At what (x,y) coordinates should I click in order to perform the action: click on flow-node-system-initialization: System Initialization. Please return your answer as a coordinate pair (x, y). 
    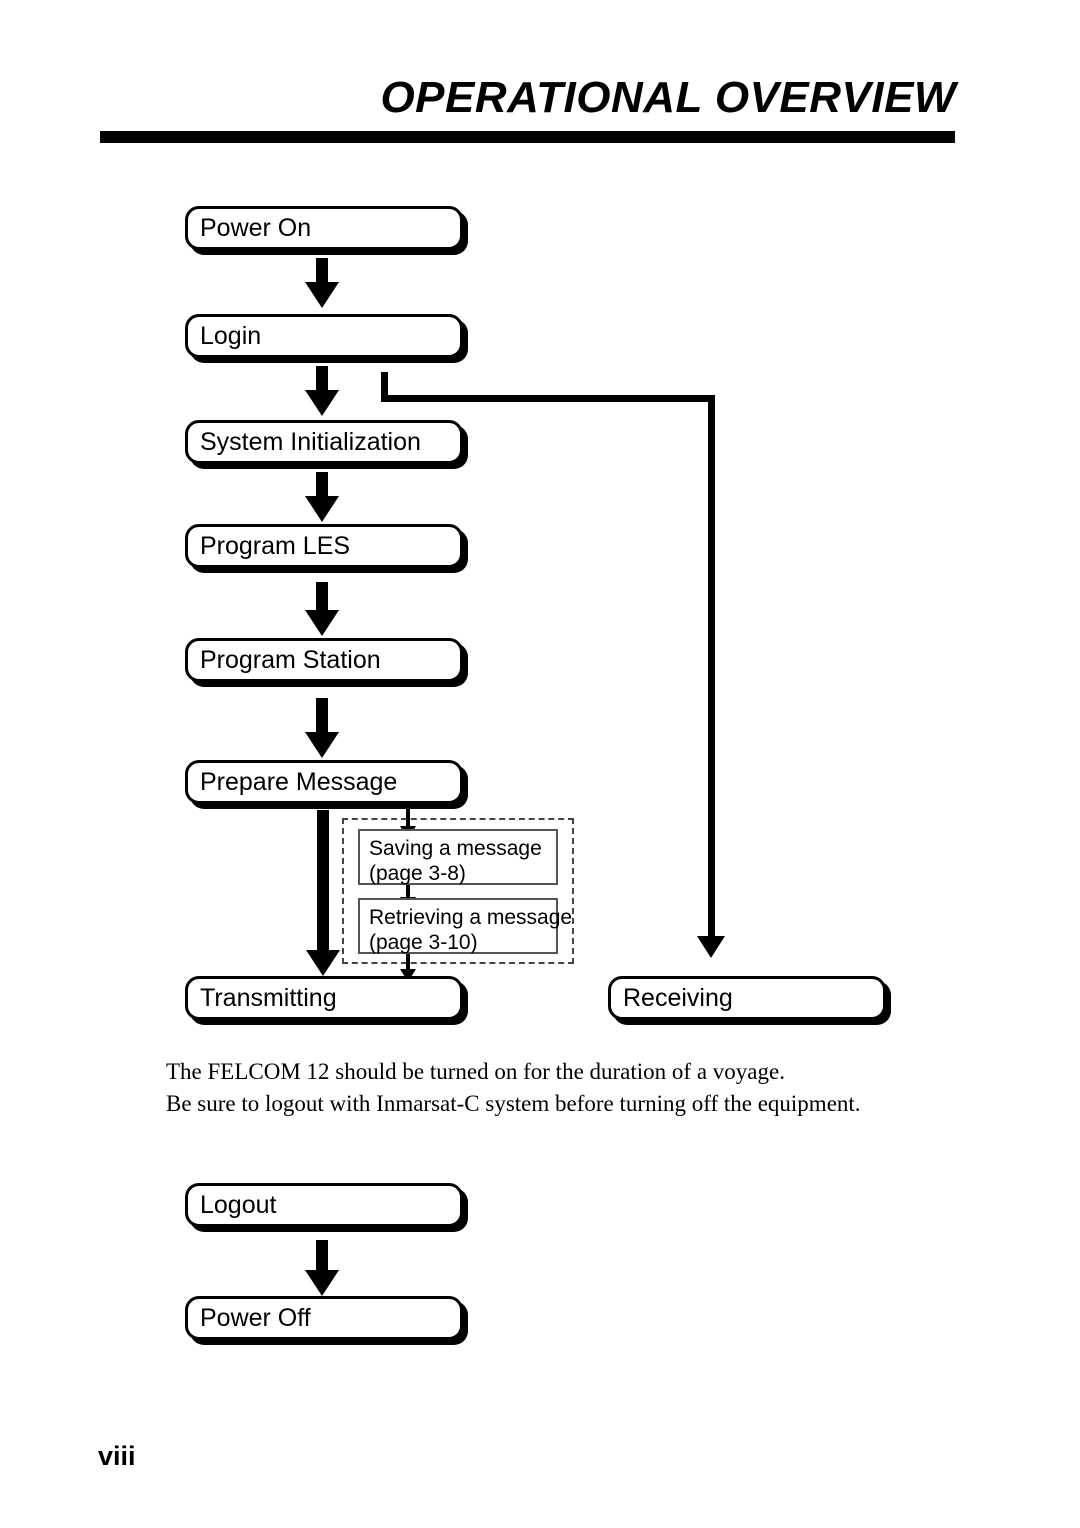
    Looking at the image, I should click on (324, 442).